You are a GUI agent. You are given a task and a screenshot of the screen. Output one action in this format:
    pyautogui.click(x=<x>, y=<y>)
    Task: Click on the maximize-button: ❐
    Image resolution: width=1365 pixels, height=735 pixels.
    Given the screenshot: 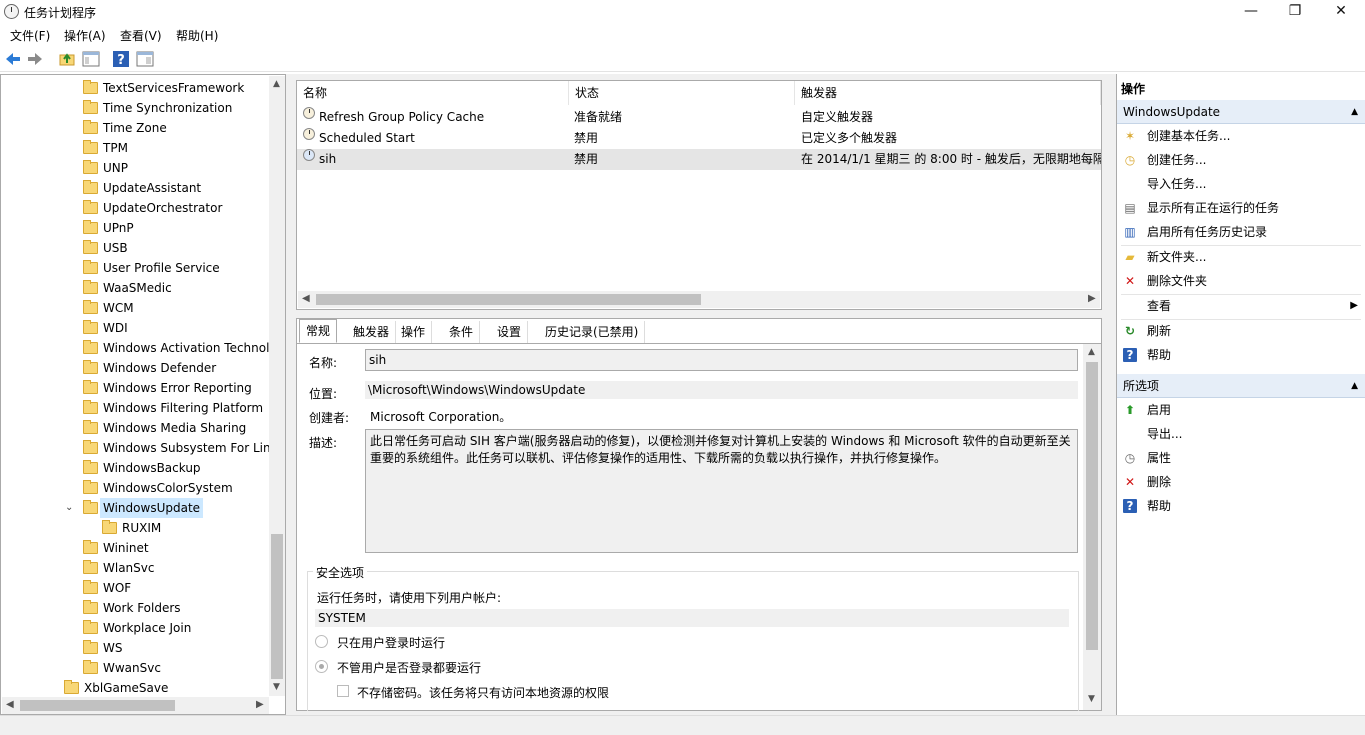 What is the action you would take?
    pyautogui.click(x=1295, y=12)
    